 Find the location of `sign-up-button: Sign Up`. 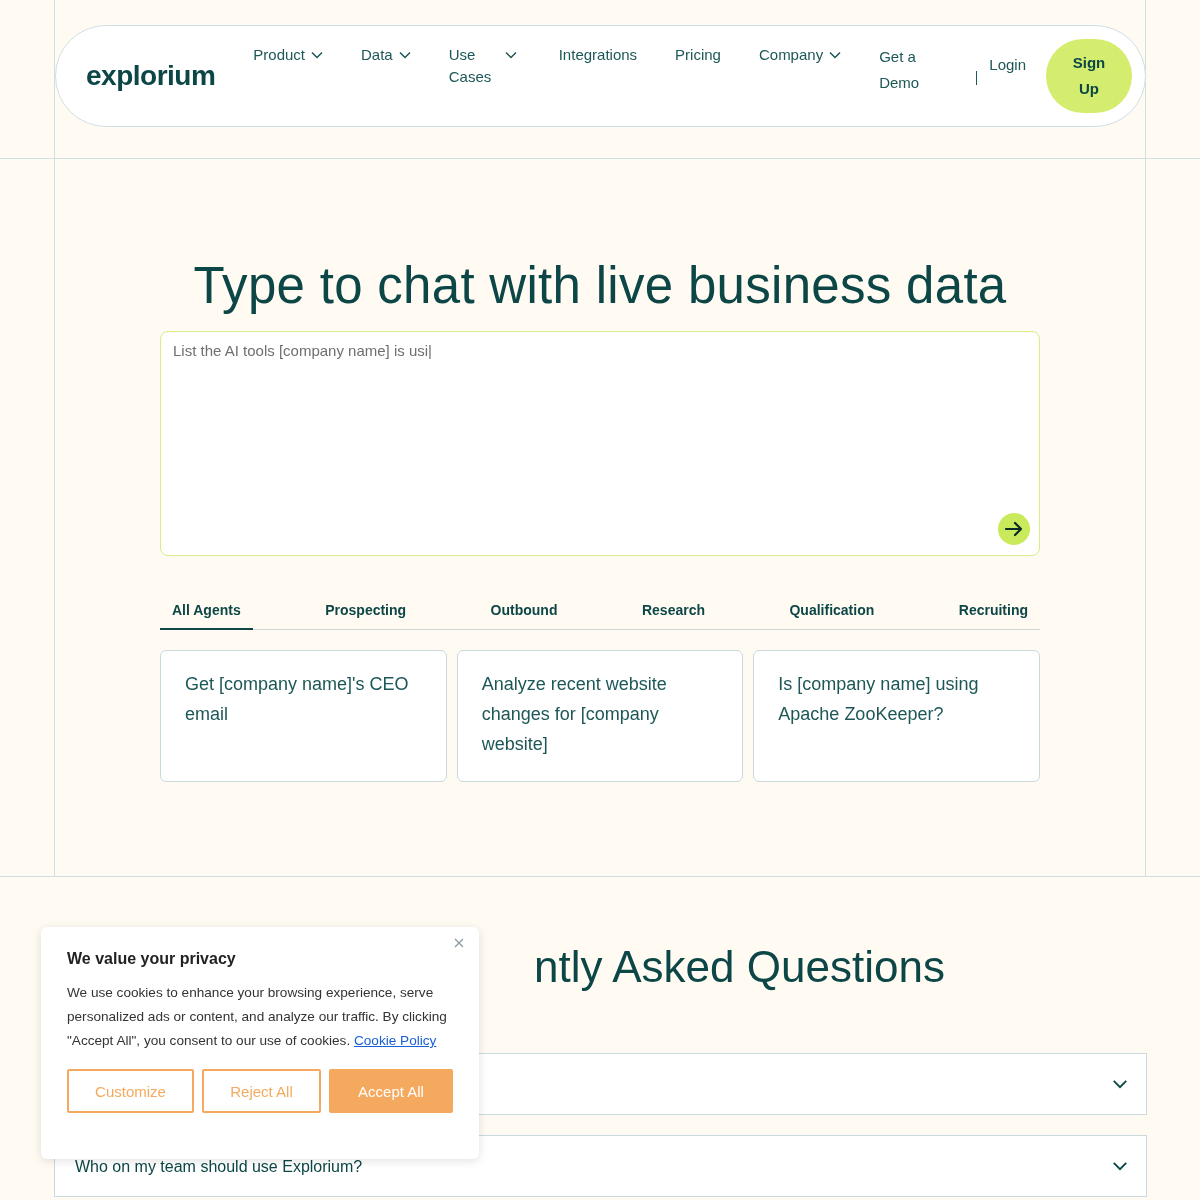

sign-up-button: Sign Up is located at coordinates (1089, 76).